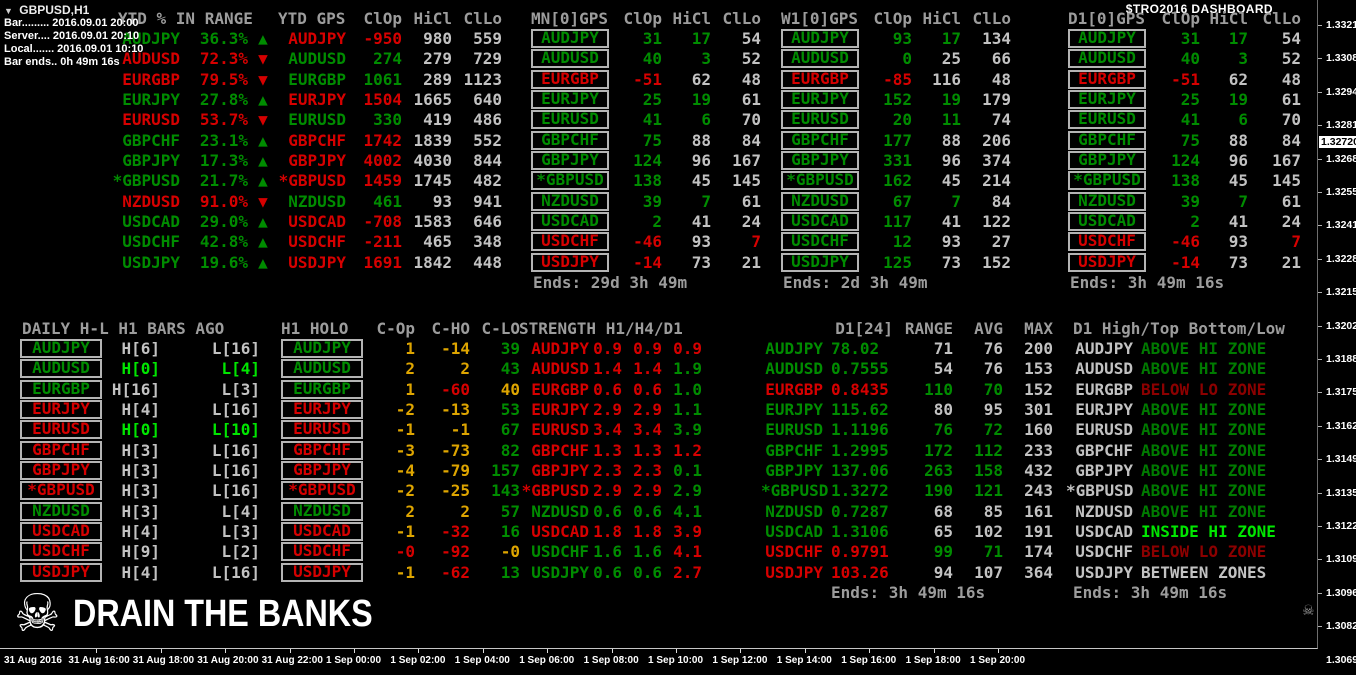  Describe the element at coordinates (687, 531) in the screenshot. I see `value-cell: 3.9` at that location.